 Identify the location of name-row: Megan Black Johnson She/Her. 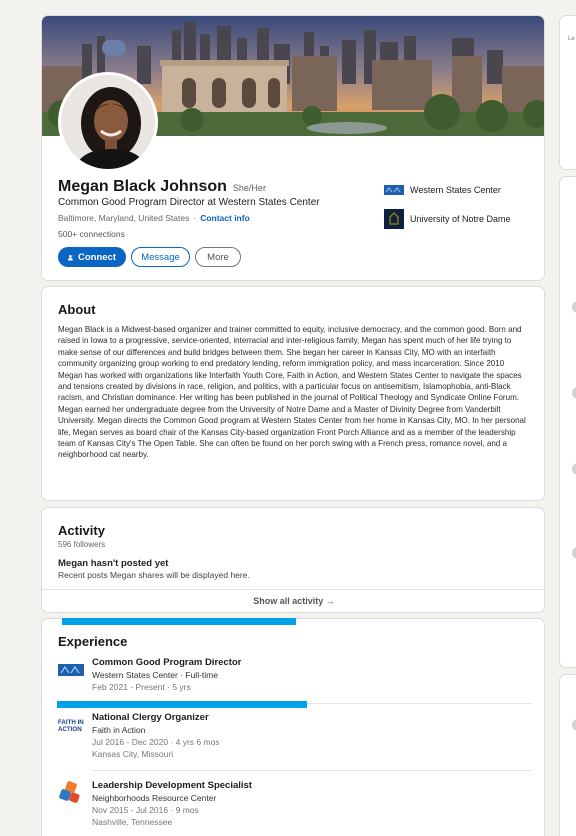
(162, 187).